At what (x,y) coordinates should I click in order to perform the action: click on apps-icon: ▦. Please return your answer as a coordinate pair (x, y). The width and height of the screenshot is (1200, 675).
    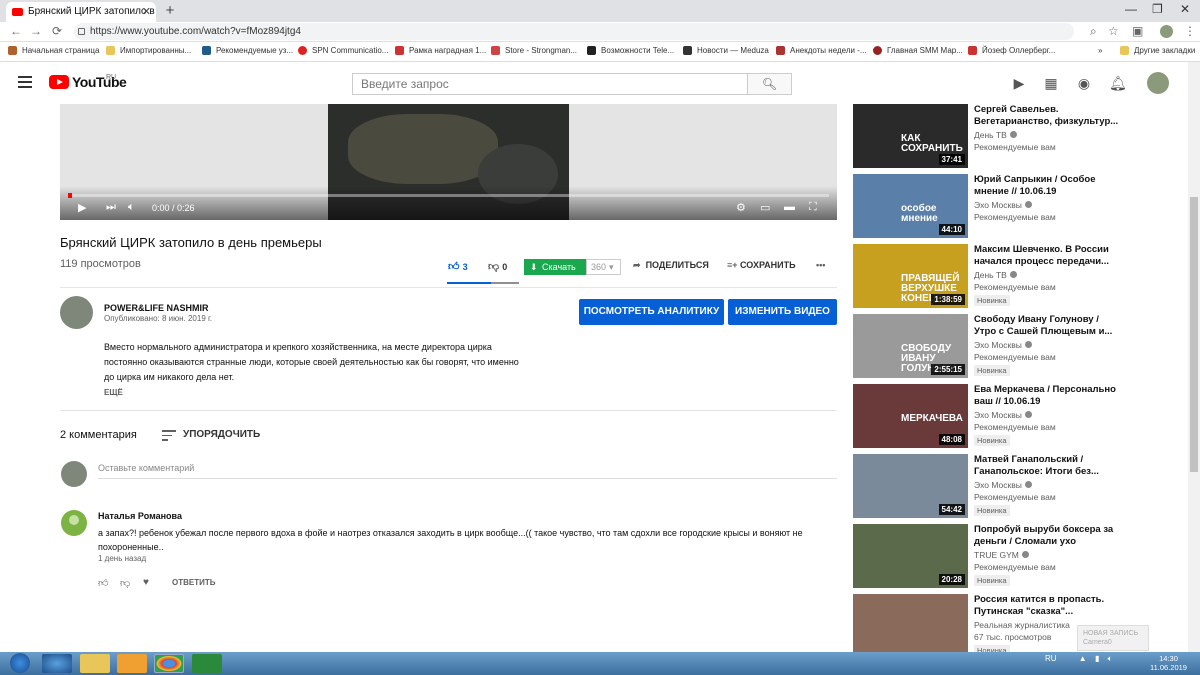
    Looking at the image, I should click on (1051, 83).